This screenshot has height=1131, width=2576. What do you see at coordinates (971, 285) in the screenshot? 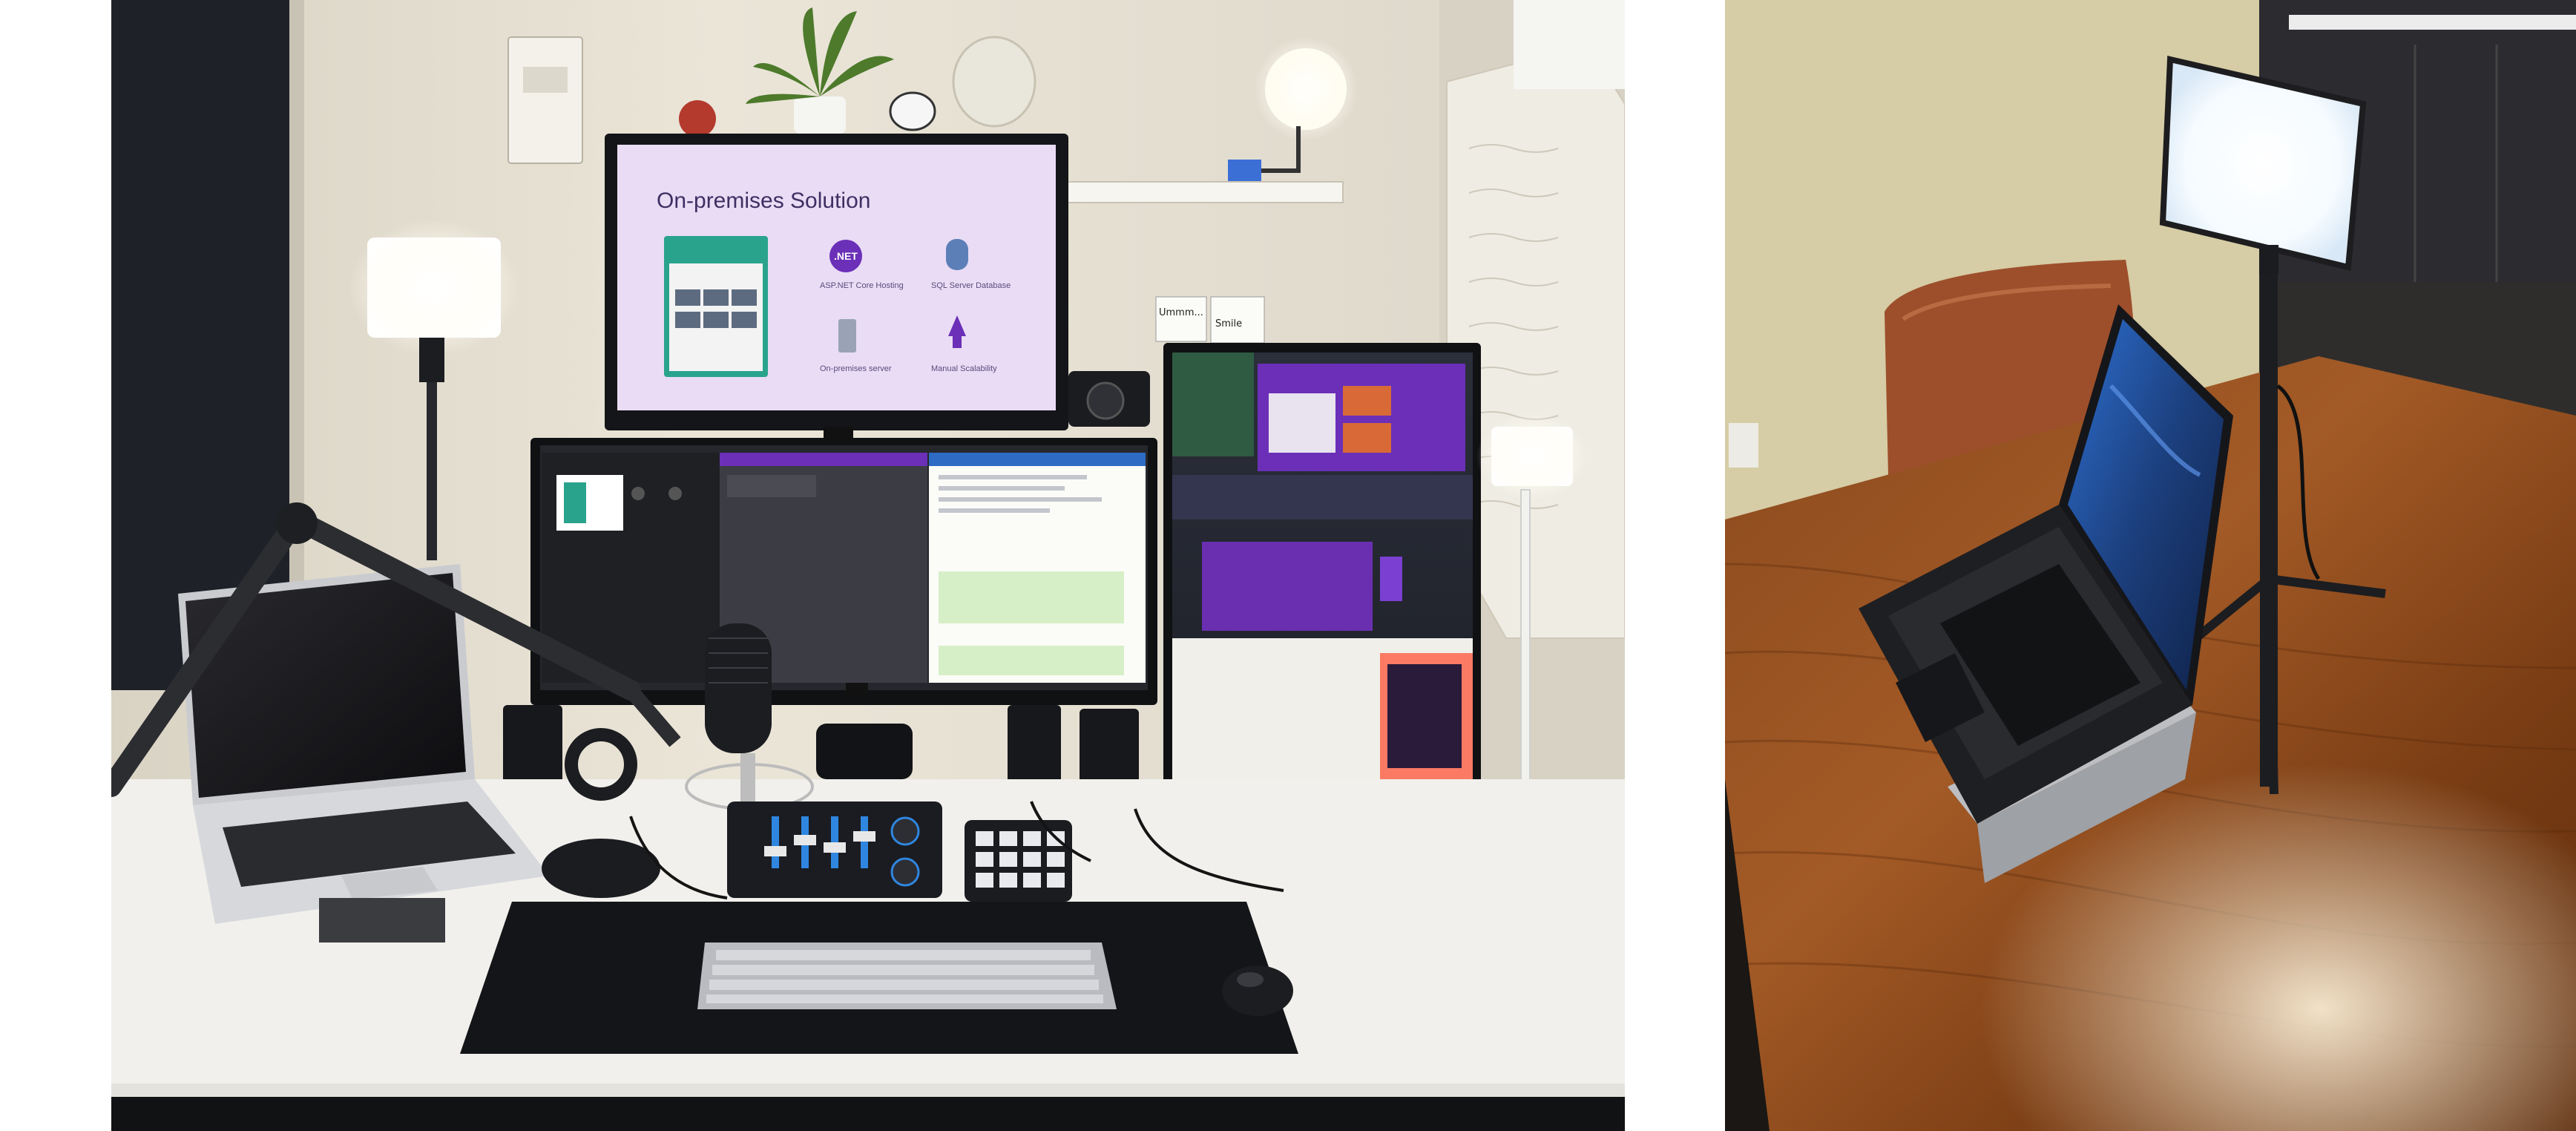
I see `slide-caption-sql: SQL Server Database` at bounding box center [971, 285].